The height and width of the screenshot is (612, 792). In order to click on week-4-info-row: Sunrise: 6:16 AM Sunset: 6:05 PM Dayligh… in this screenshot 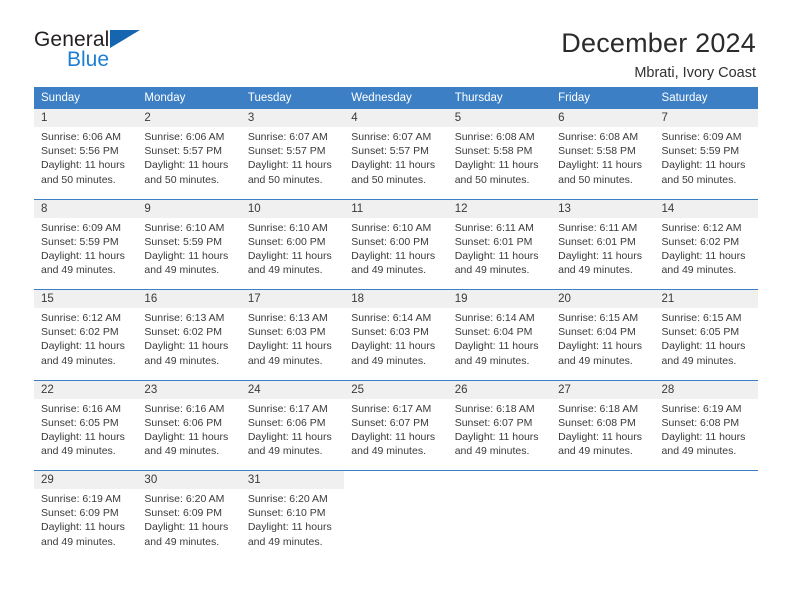, I will do `click(396, 434)`.